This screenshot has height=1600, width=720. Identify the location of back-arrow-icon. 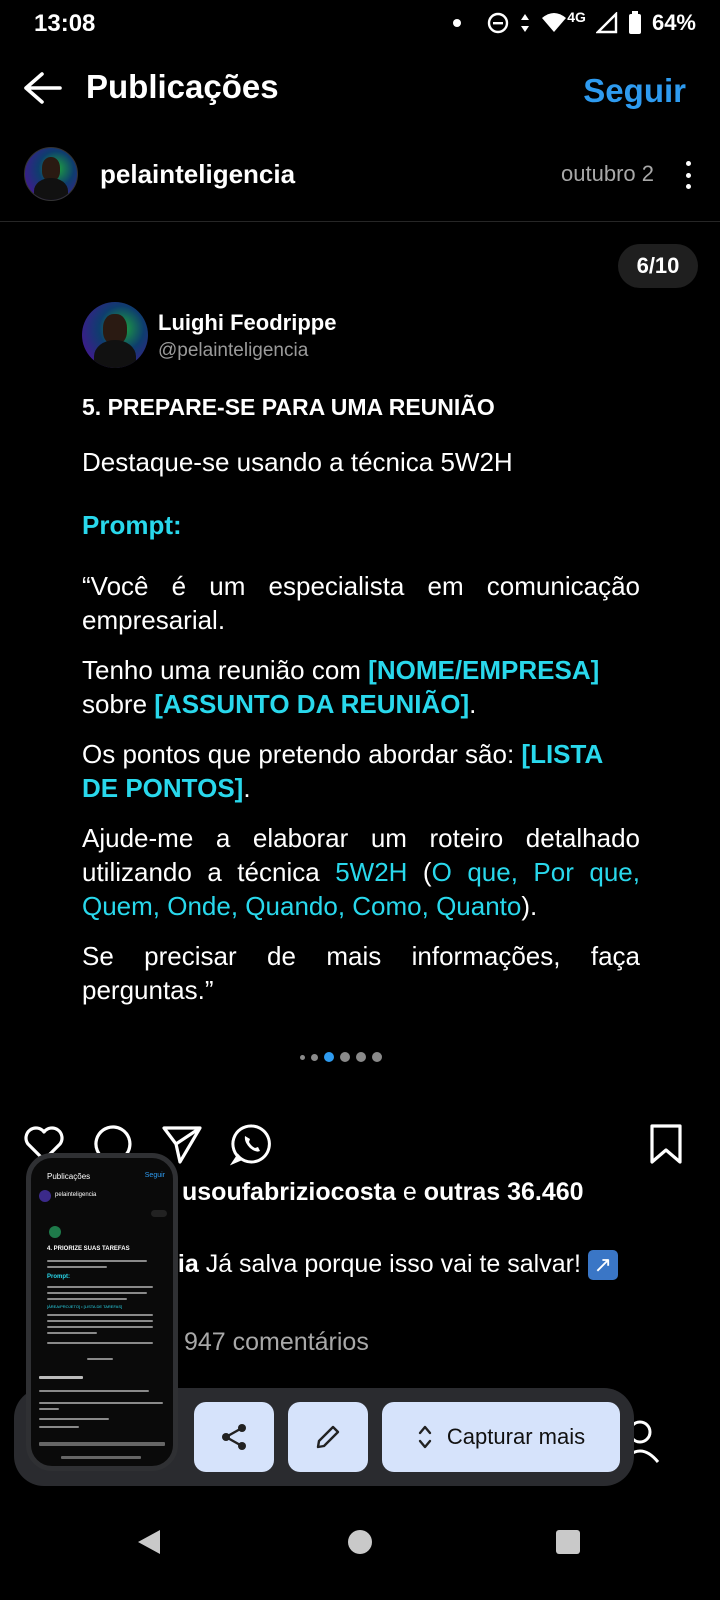
(42, 88).